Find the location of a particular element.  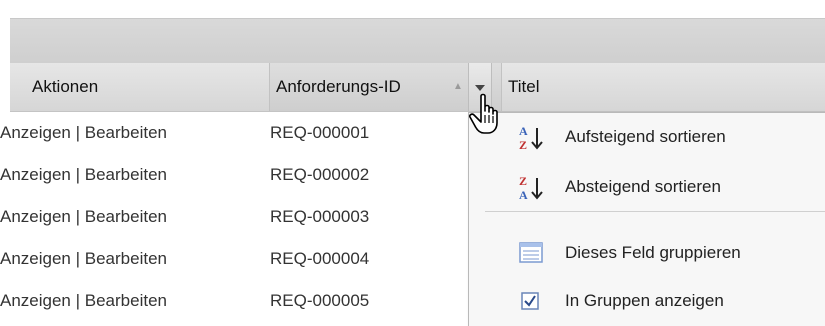

table-row: Anzeigen | Bearbeiten REQ-000003 is located at coordinates (235, 217).